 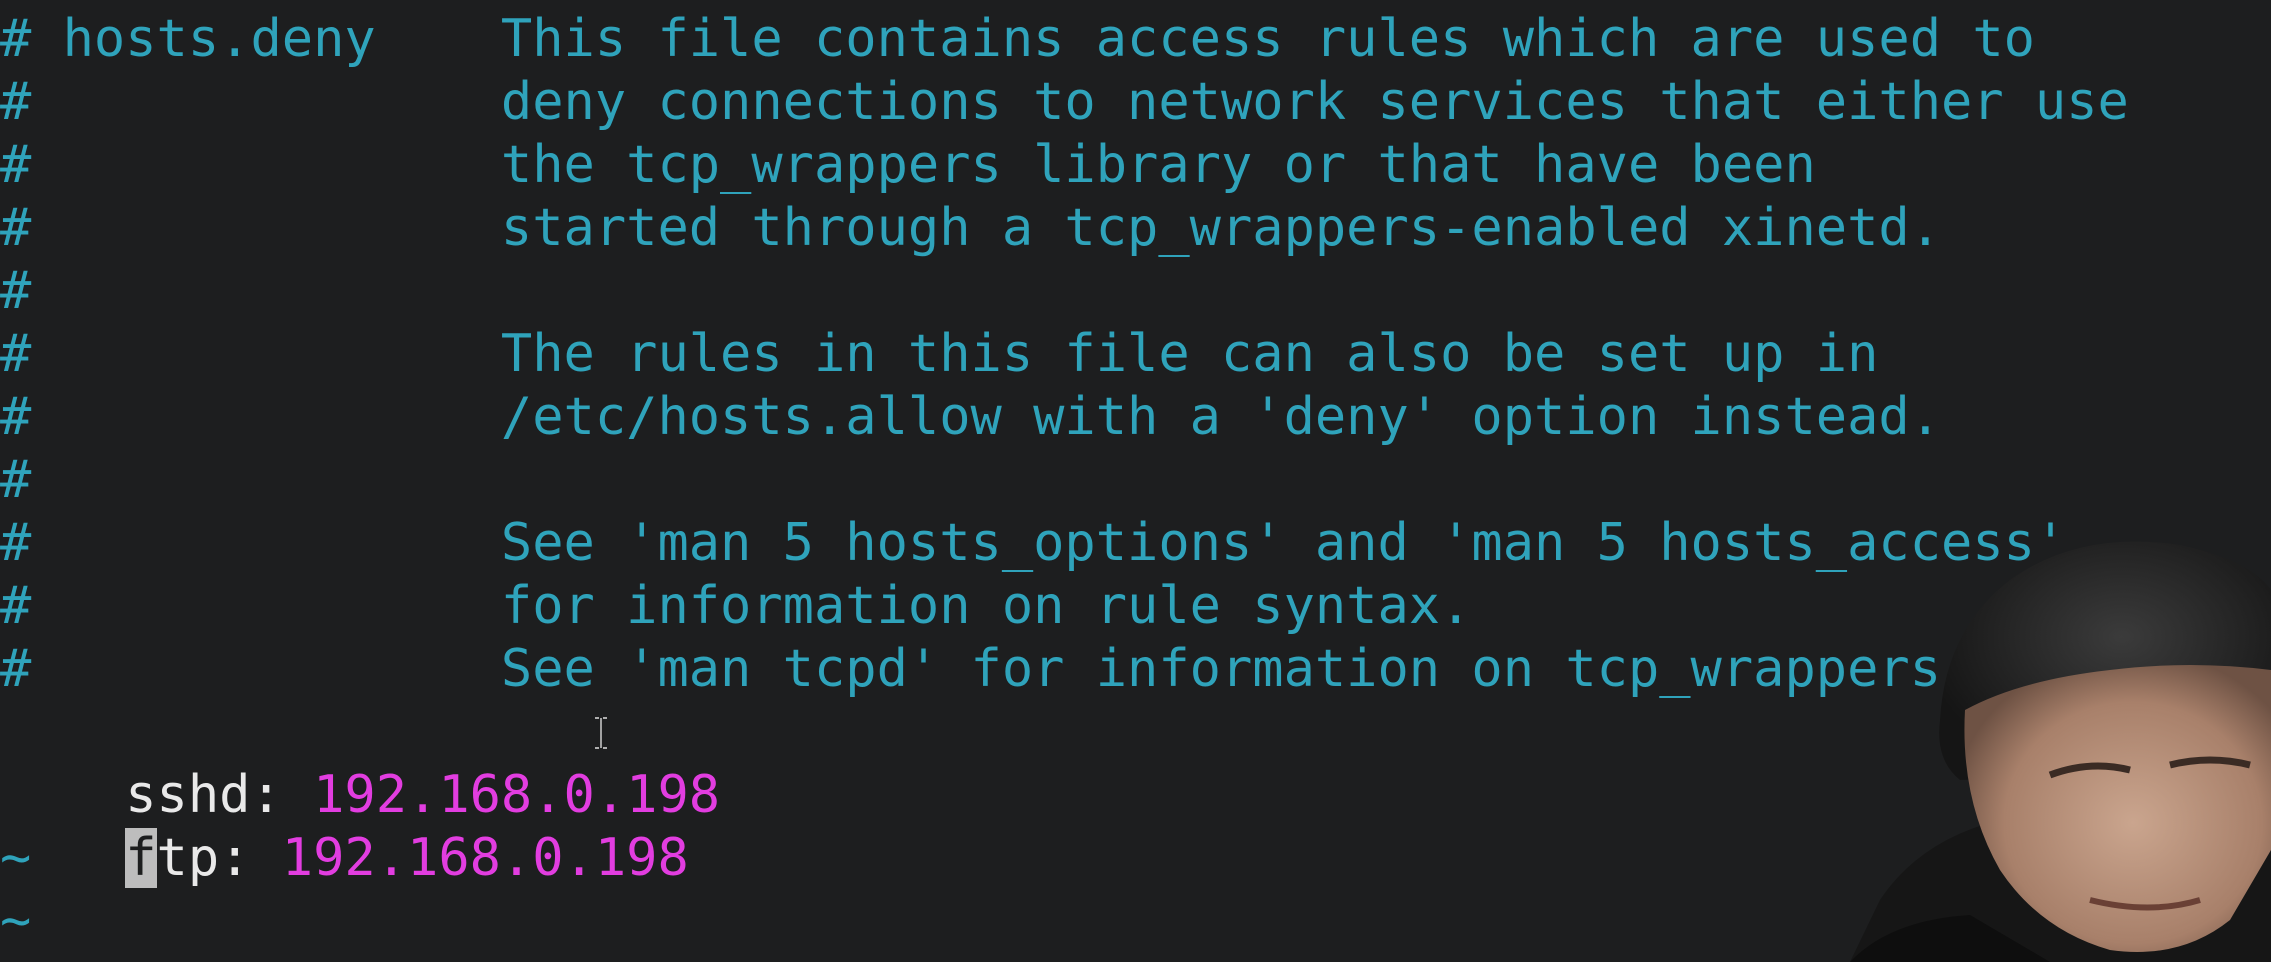 I want to click on rule-service: tp:, so click(x=203, y=858).